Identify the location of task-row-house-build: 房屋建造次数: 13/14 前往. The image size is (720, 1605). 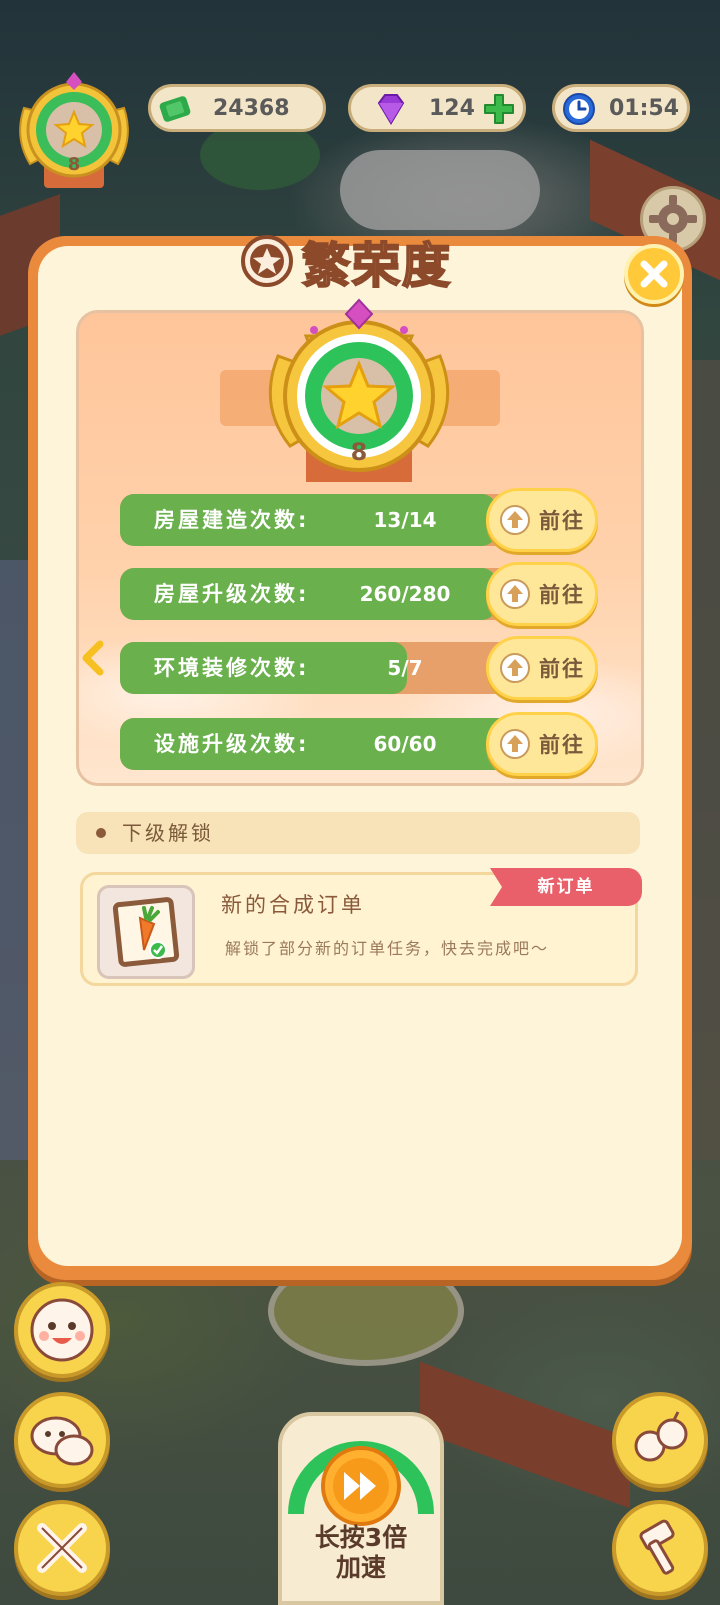
(360, 520).